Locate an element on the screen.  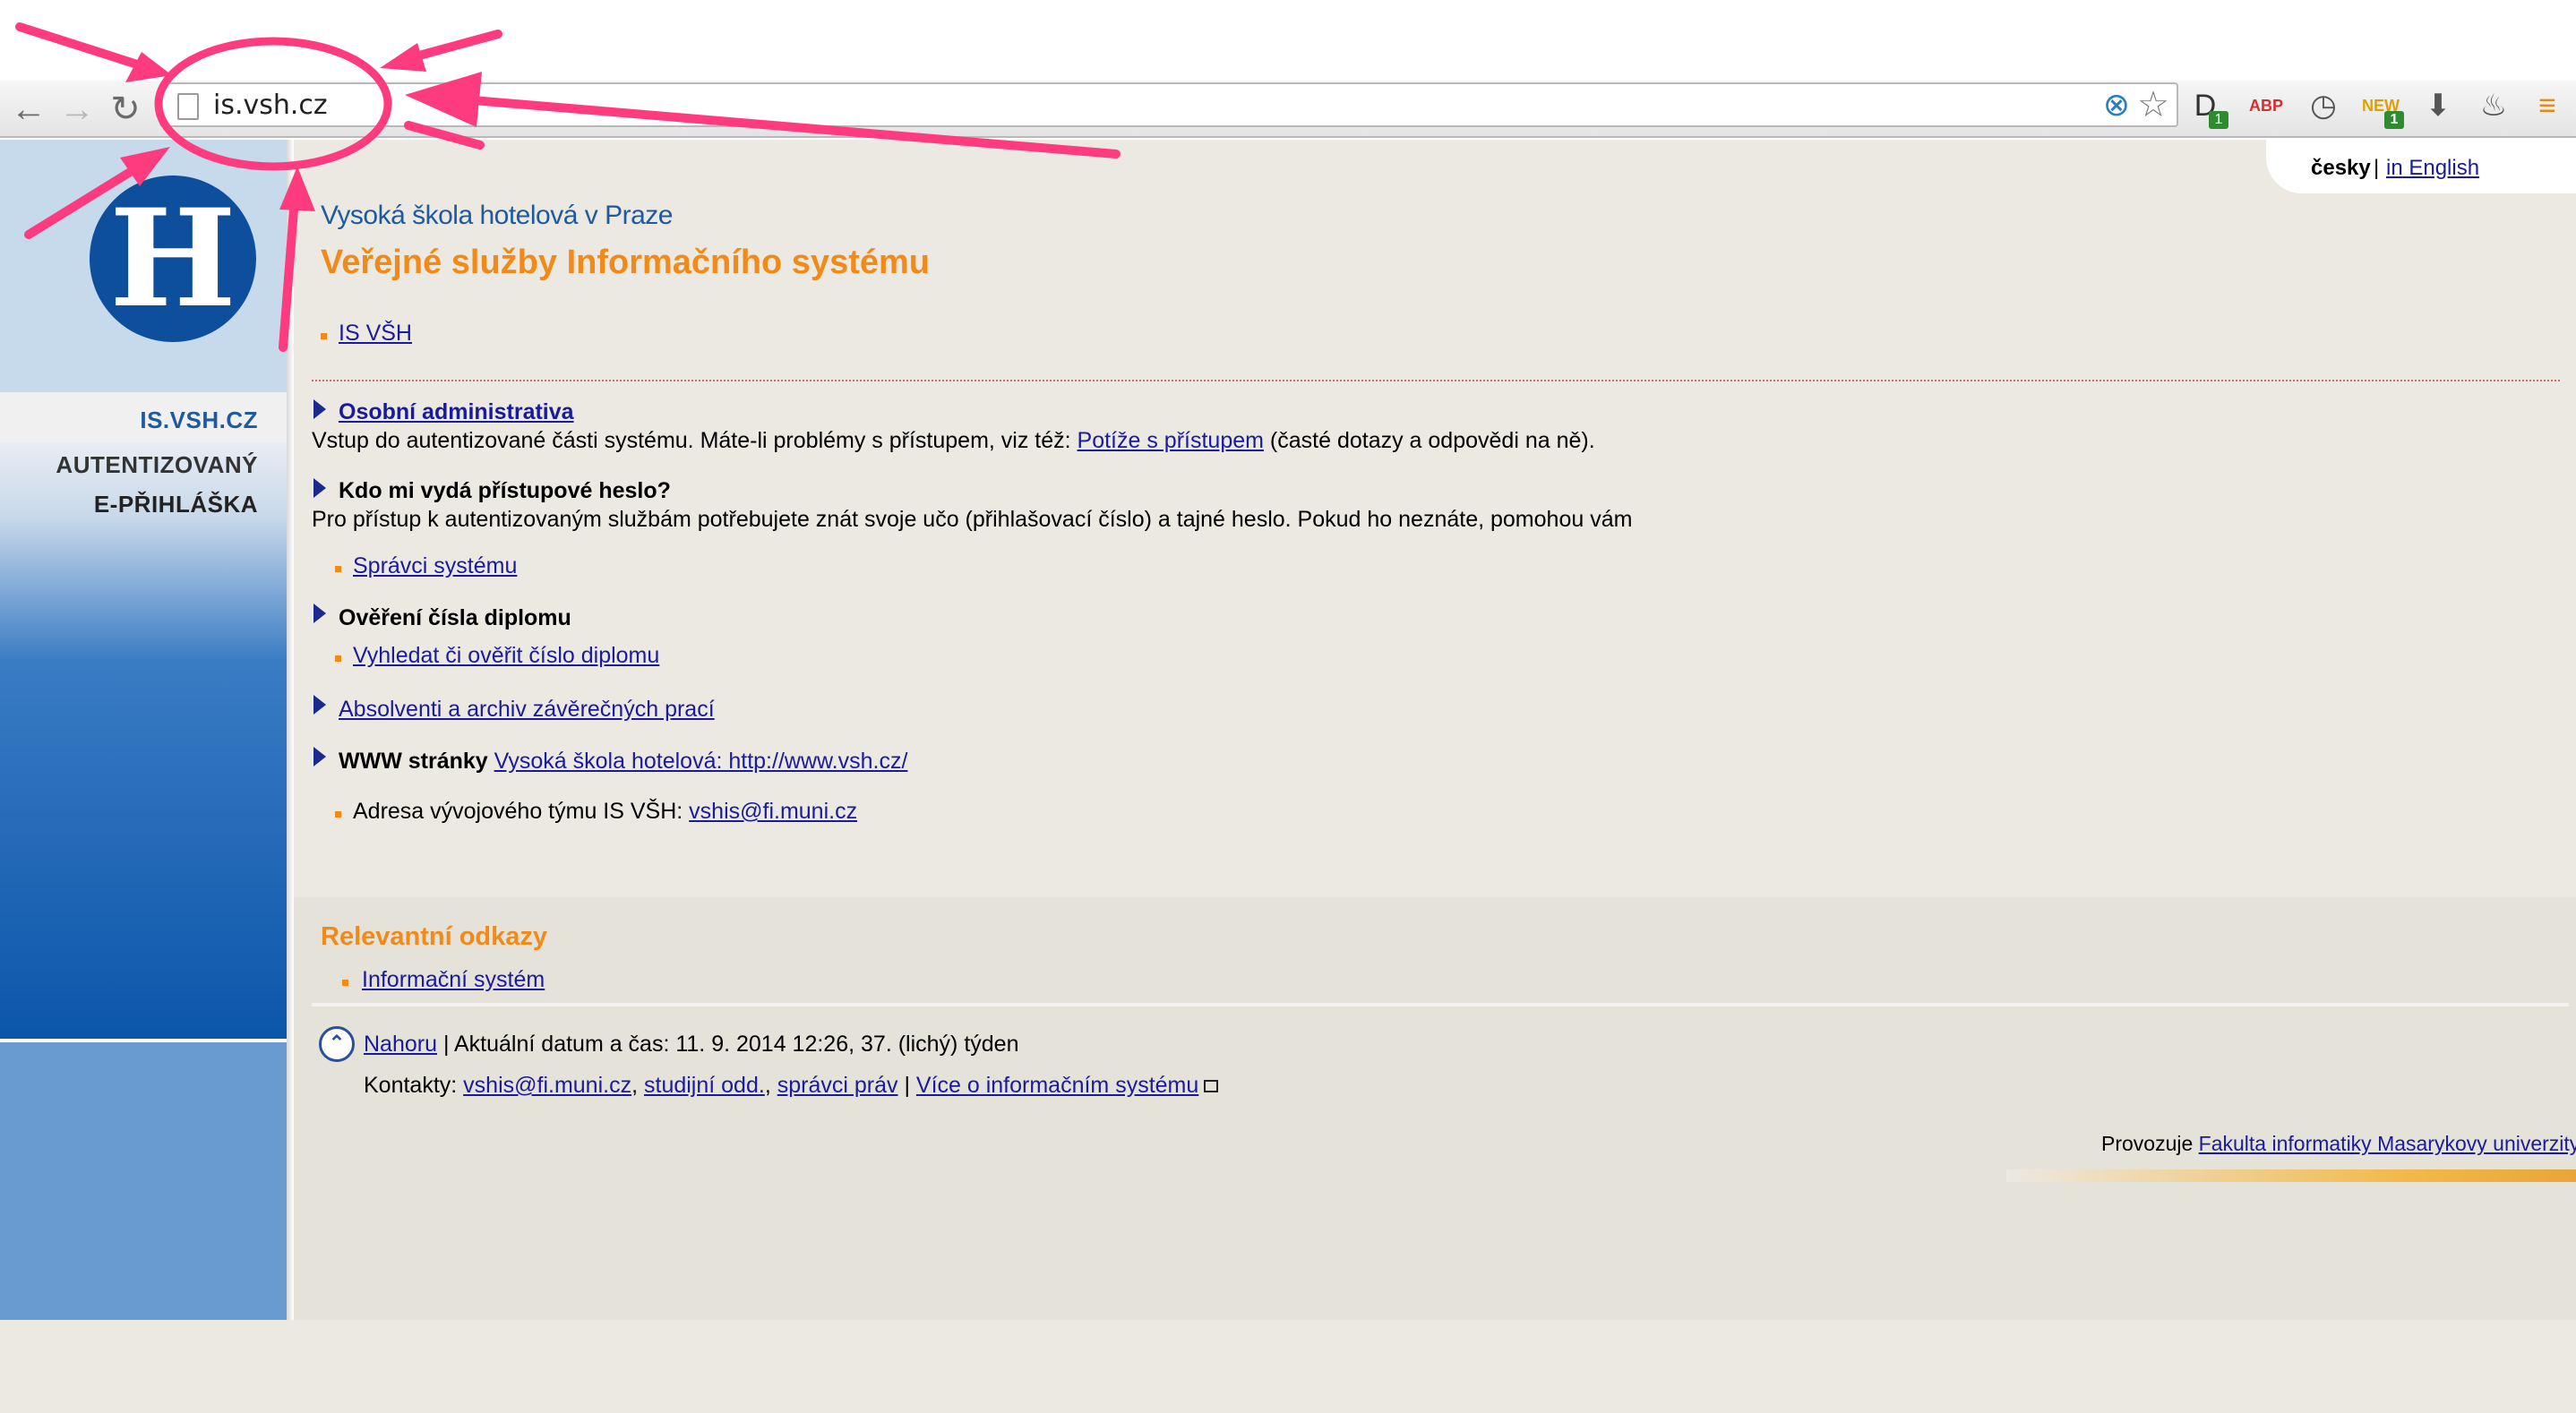
clock-icon: ◷ is located at coordinates (2323, 106).